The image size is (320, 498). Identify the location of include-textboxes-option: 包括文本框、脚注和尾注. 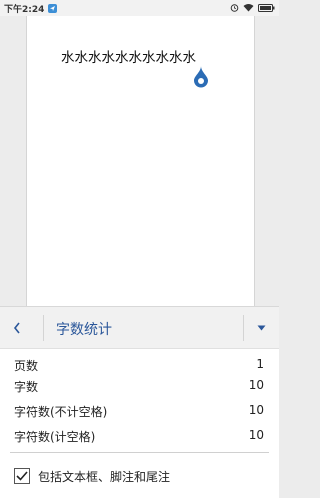
(92, 476).